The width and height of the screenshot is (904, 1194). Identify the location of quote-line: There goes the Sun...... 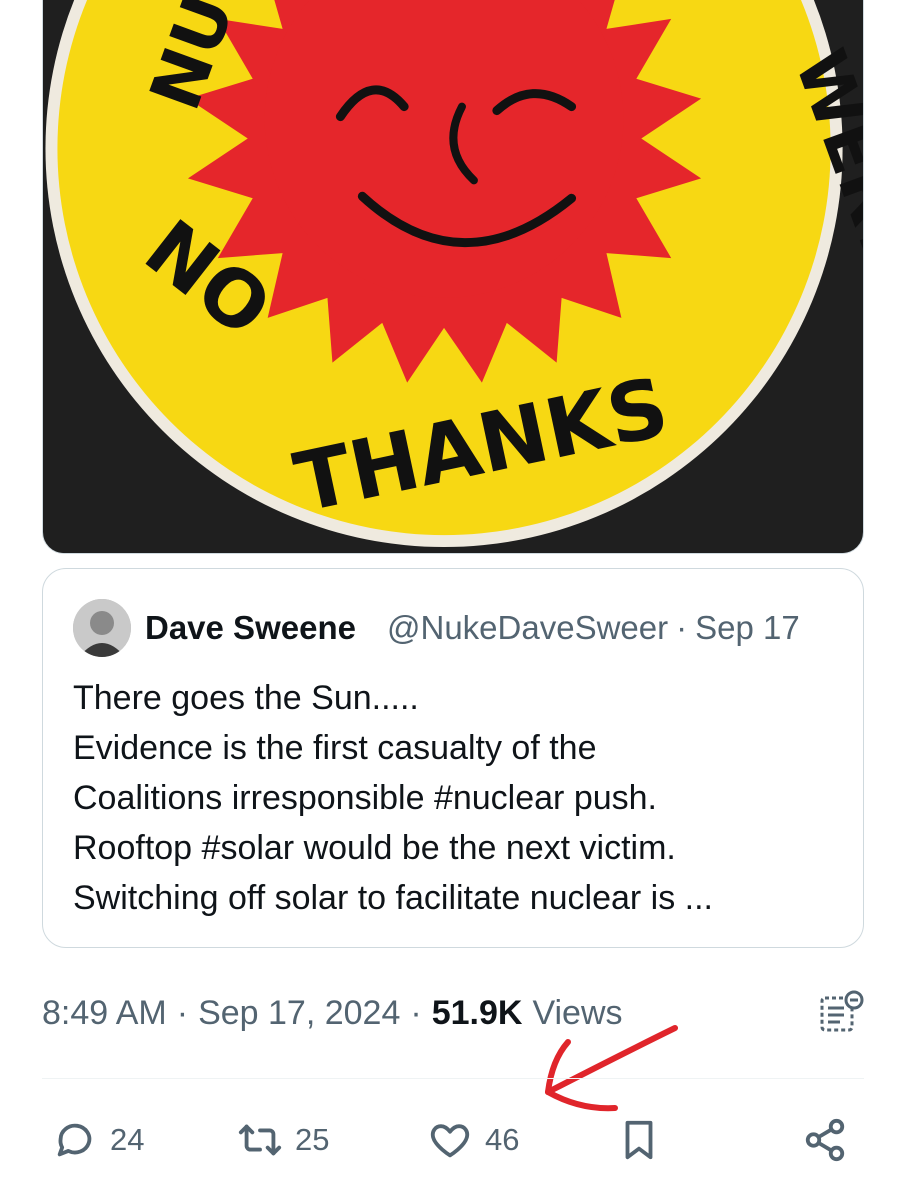
(246, 698).